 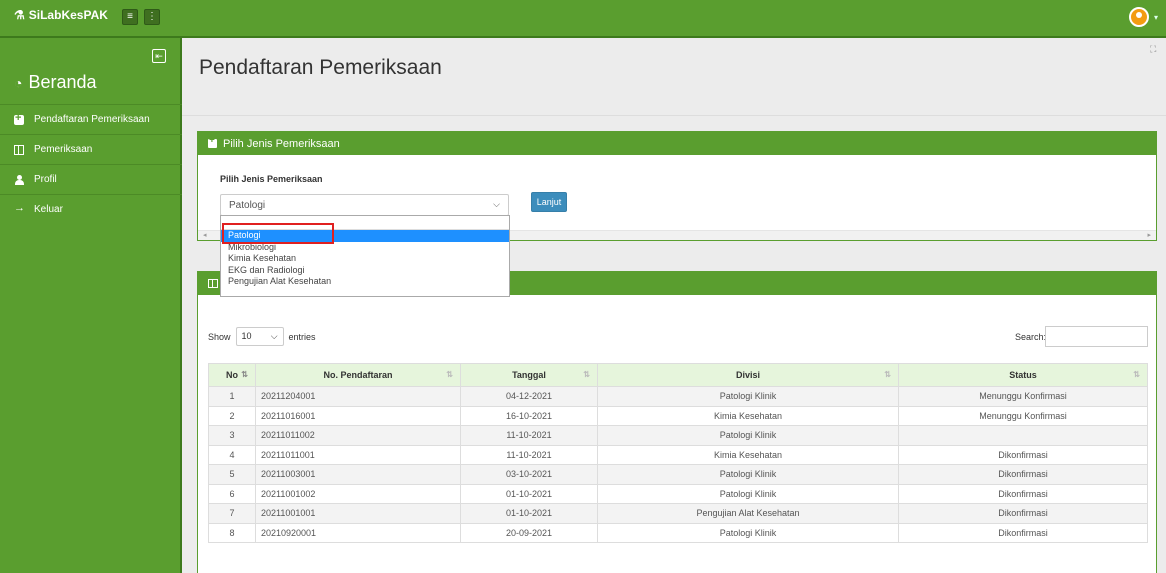 What do you see at coordinates (365, 282) in the screenshot?
I see `option-pengujian-alat-kesehatan: Pengujian Alat Kesehatan` at bounding box center [365, 282].